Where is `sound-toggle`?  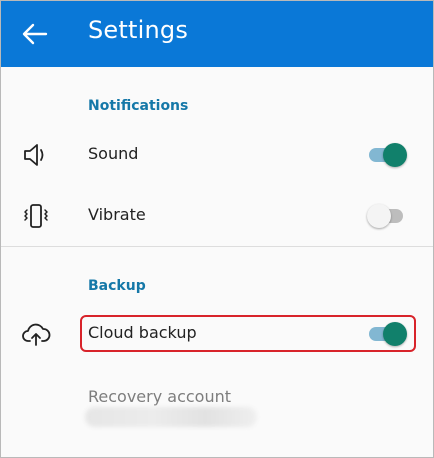 sound-toggle is located at coordinates (389, 155).